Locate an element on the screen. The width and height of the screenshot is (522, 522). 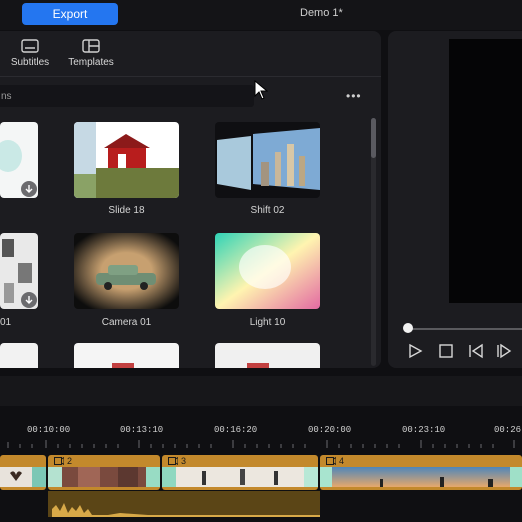
timeline-clip: 2 is located at coordinates (104, 472).